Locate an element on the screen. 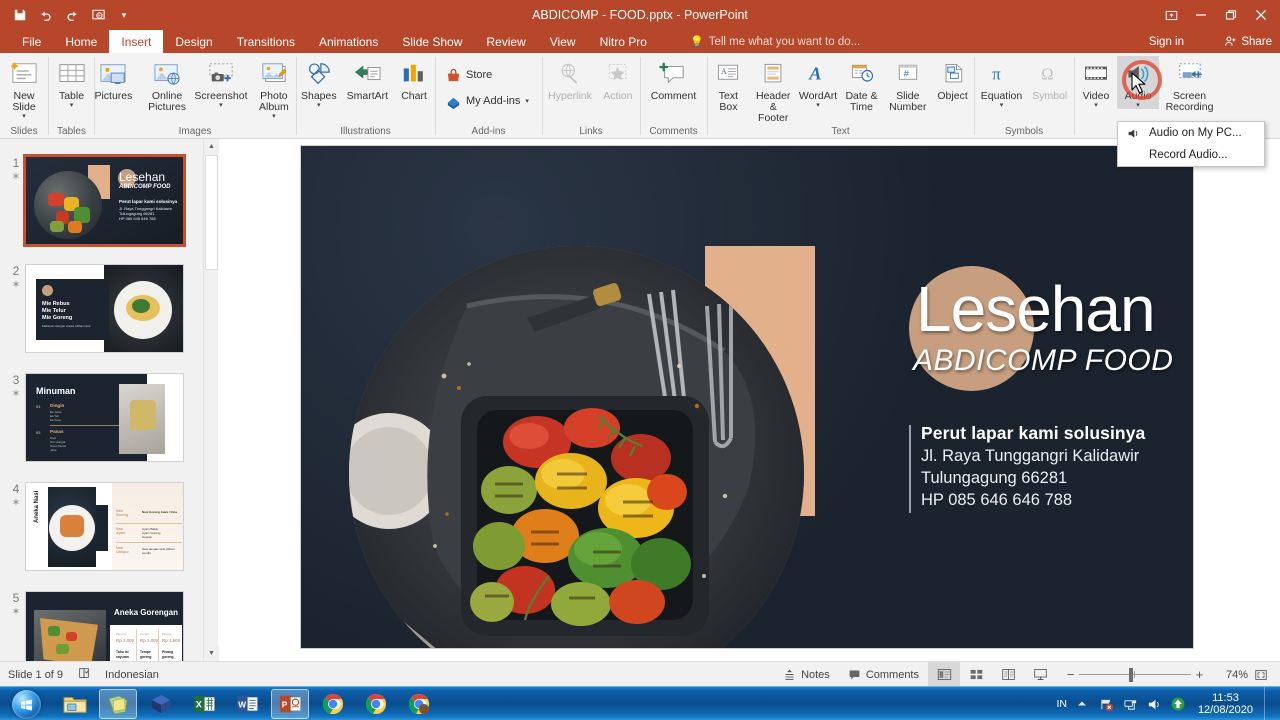  screen-recording-button: Screen Recording is located at coordinates (1189, 84).